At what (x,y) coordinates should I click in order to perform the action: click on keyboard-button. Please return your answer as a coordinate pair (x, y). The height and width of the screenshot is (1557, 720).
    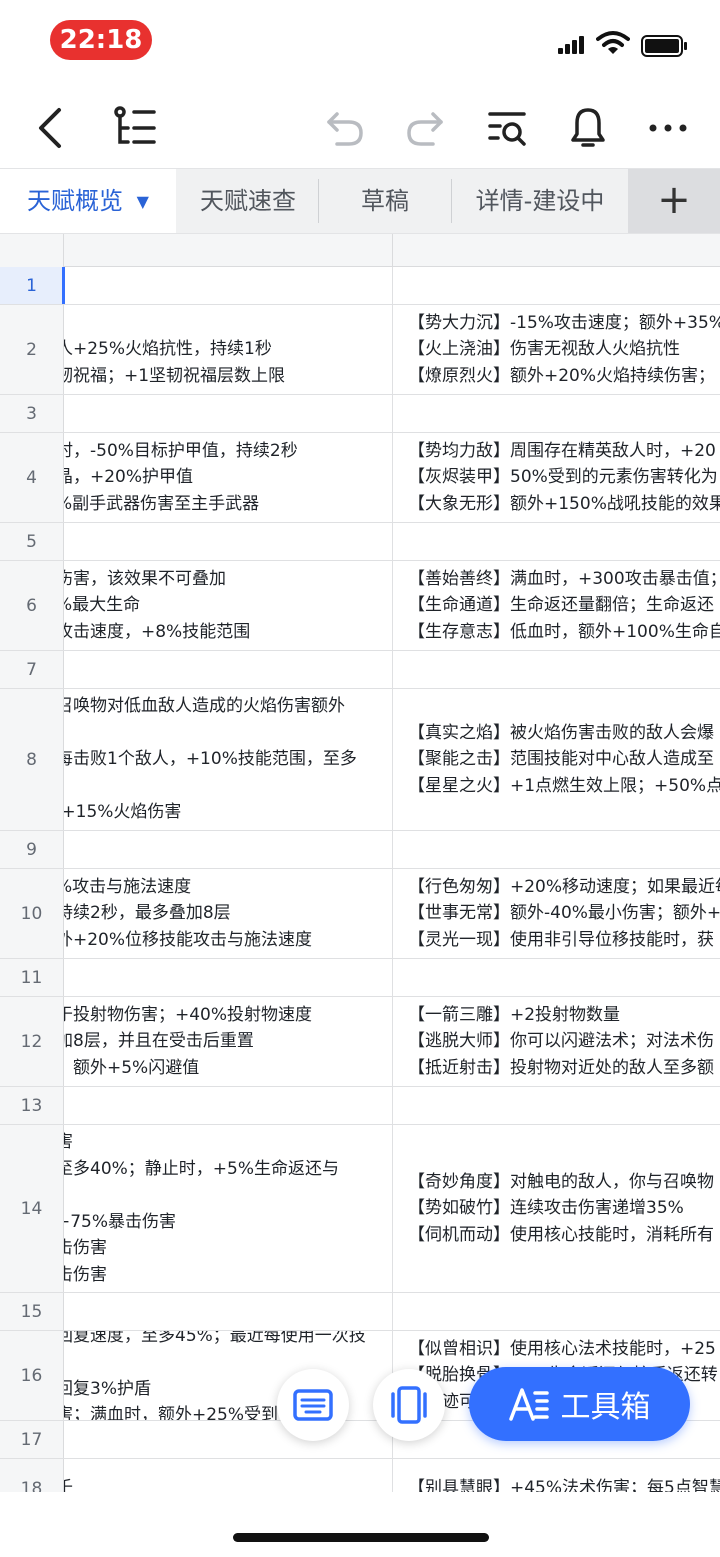
    Looking at the image, I should click on (313, 1405).